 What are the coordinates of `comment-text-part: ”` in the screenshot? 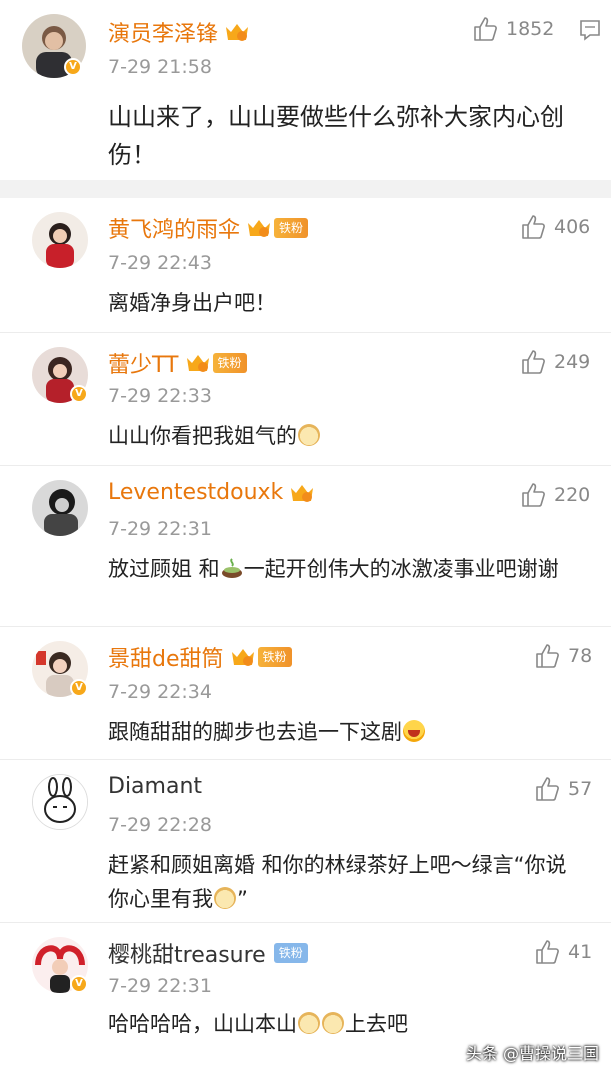 It's located at (242, 899).